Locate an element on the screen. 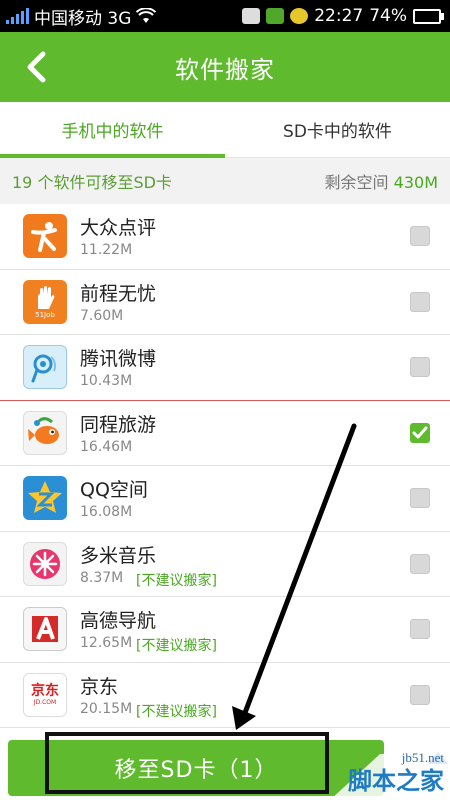  free-space-label: 剩余空间 is located at coordinates (356, 182).